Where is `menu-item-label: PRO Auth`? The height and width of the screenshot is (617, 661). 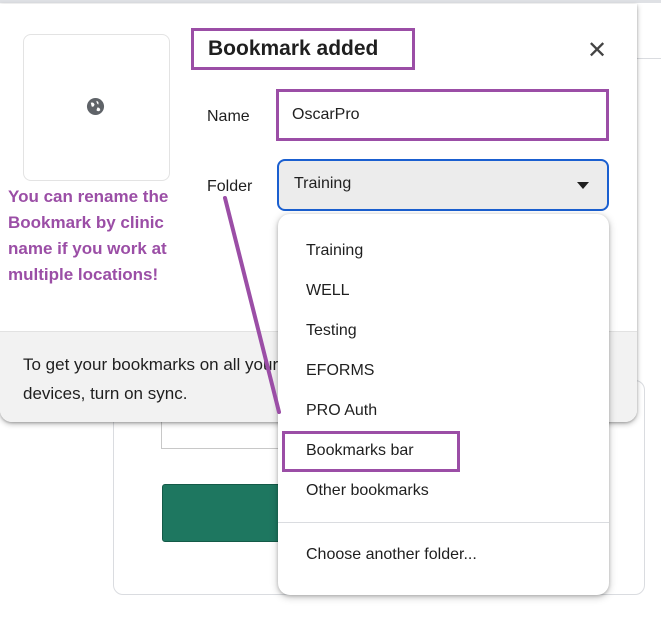 menu-item-label: PRO Auth is located at coordinates (342, 410).